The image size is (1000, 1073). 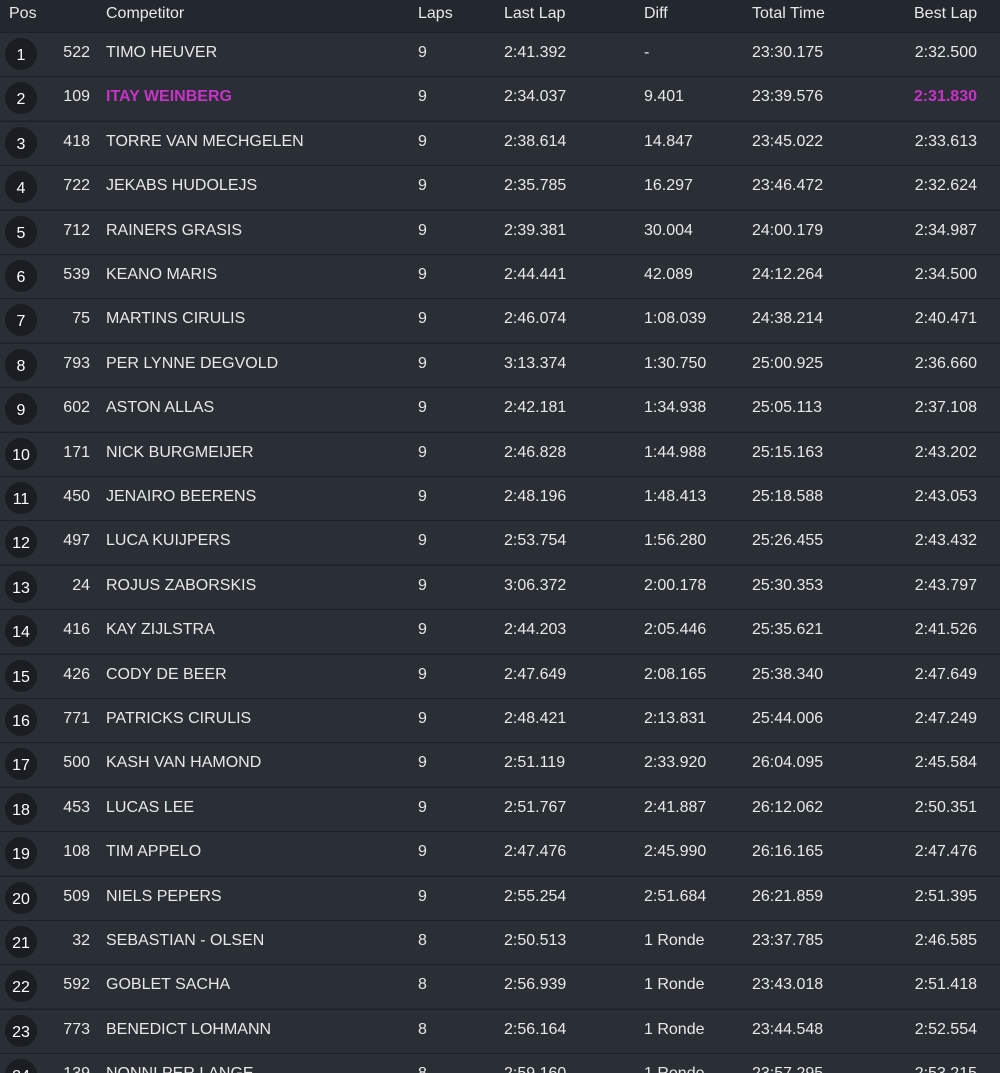 What do you see at coordinates (945, 14) in the screenshot?
I see `header-best-lap: Best Lap` at bounding box center [945, 14].